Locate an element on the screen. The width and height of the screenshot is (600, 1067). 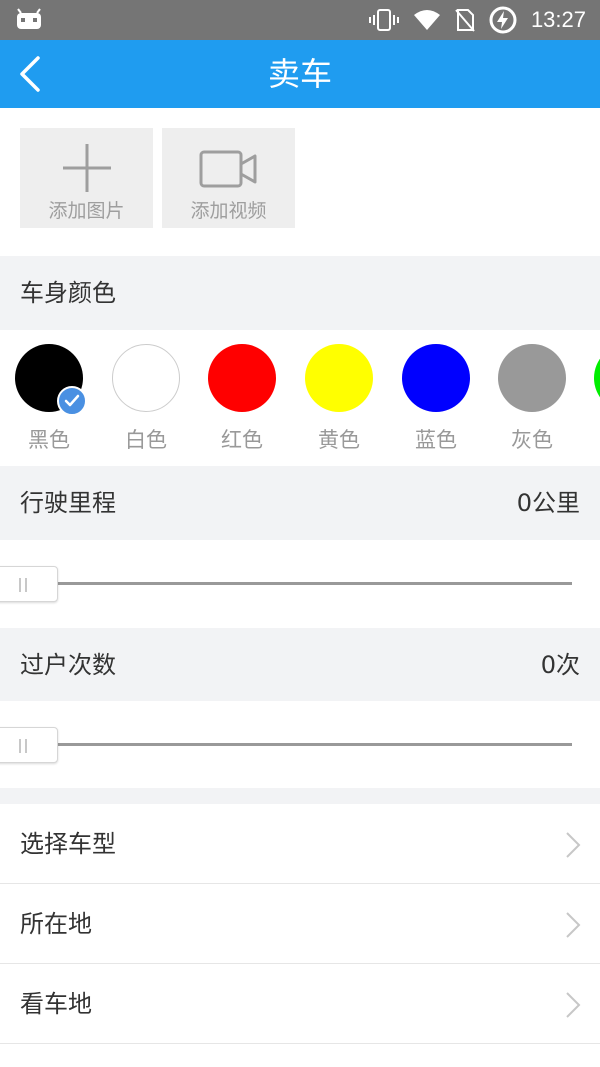
add-photo-button: 添加图片 is located at coordinates (86, 178).